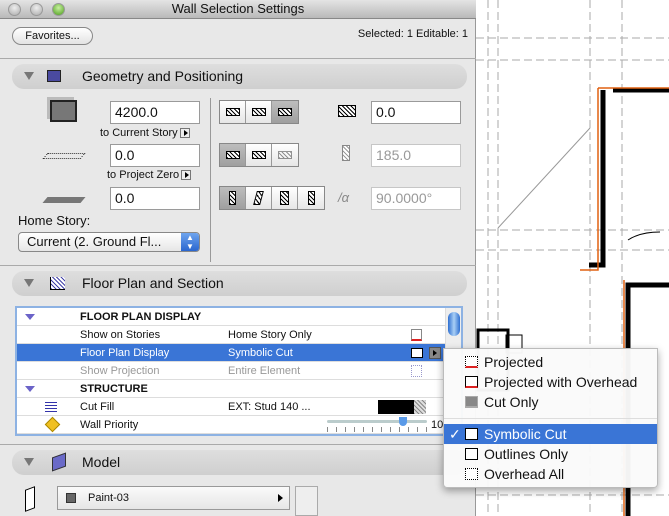 The height and width of the screenshot is (516, 669). Describe the element at coordinates (233, 155) in the screenshot. I see `straight-wall-button` at that location.